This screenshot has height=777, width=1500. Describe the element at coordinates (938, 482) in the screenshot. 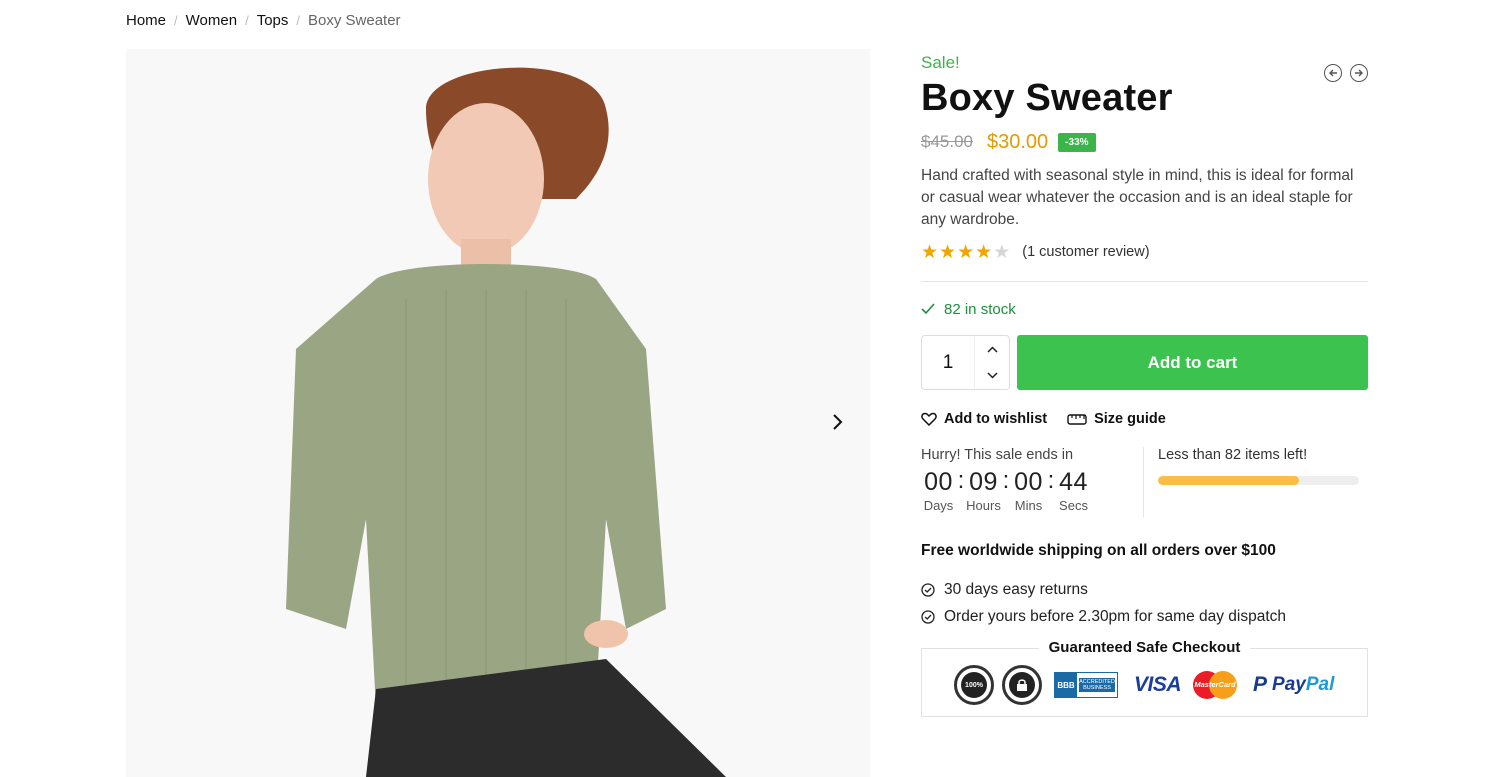

I see `days-value: 00` at that location.